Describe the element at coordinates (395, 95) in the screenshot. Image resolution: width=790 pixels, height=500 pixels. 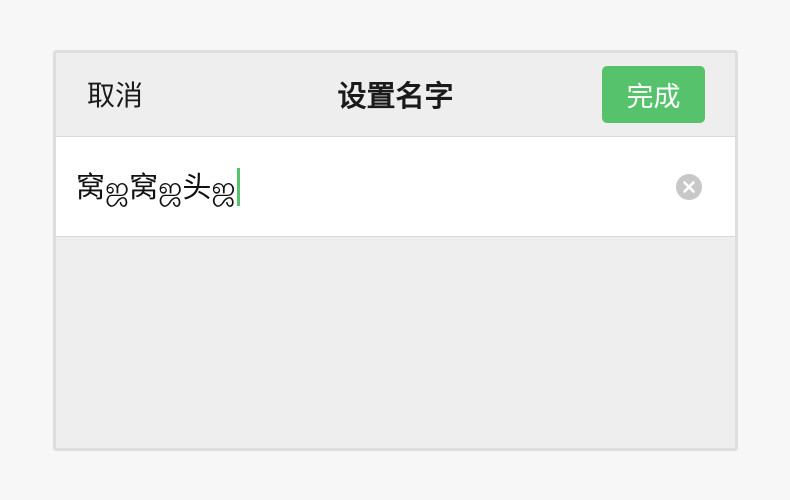
I see `navigation-bar: 取消 设置名字 完成` at that location.